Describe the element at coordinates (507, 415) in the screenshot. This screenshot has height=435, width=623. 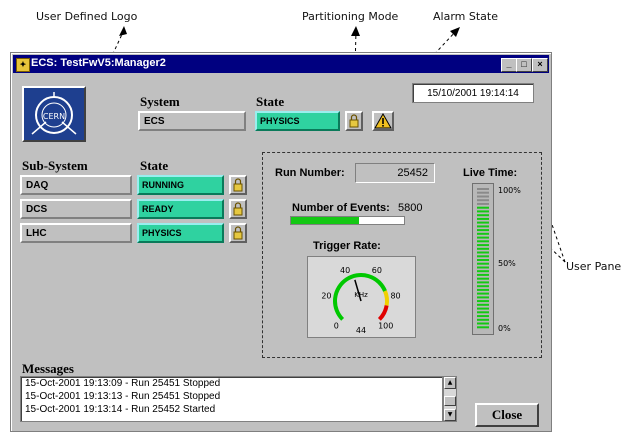
I see `close-button: Close` at that location.